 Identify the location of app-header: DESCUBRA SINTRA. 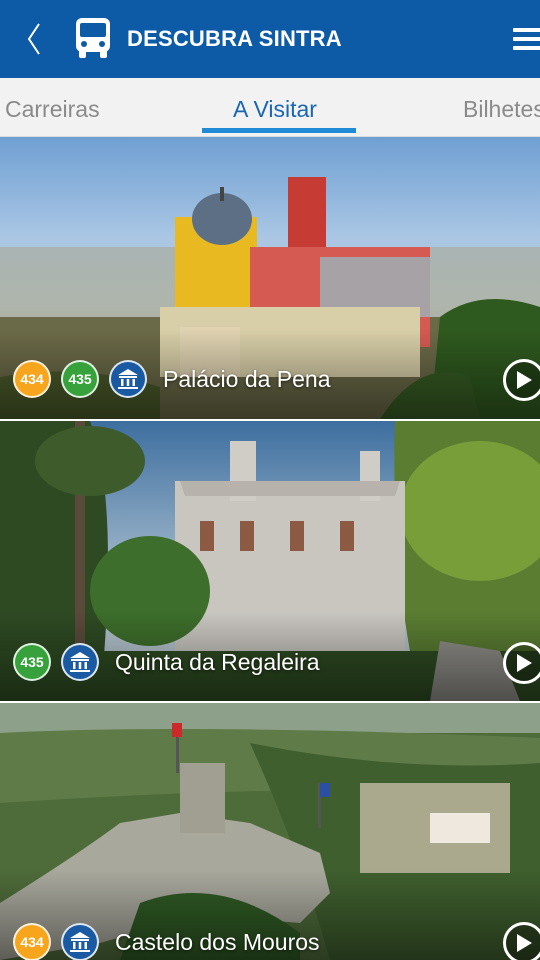
(270, 39).